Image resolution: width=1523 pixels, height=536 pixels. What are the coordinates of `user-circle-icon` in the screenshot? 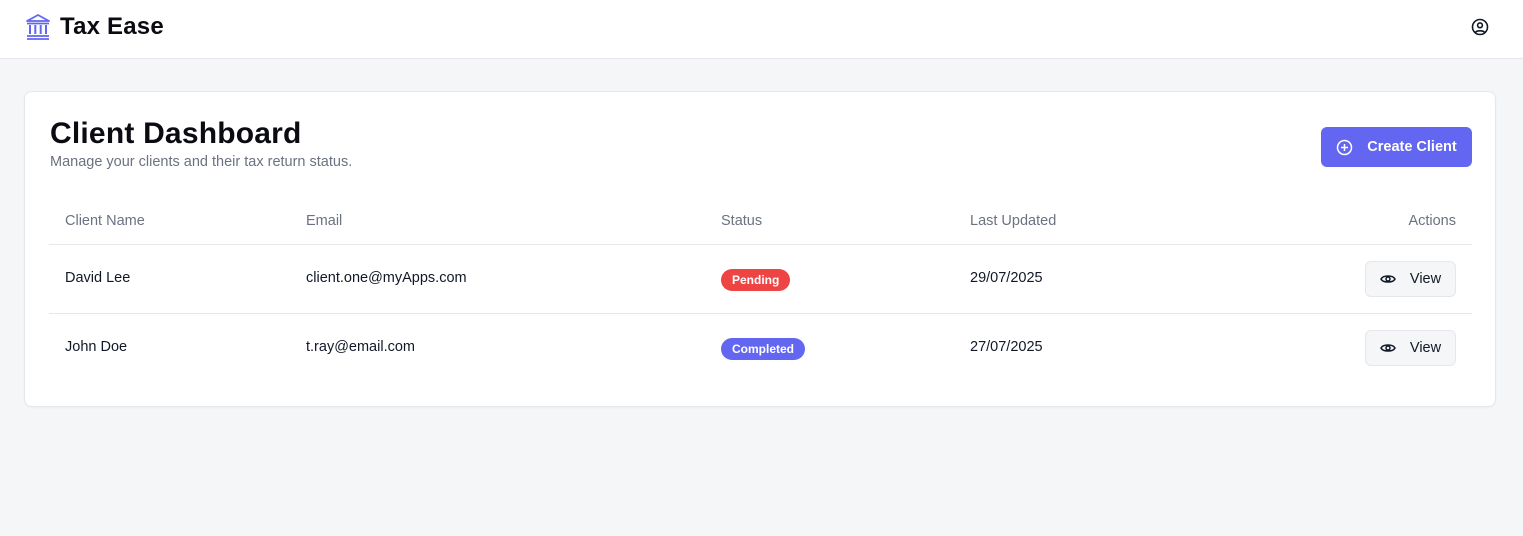 It's located at (1480, 27).